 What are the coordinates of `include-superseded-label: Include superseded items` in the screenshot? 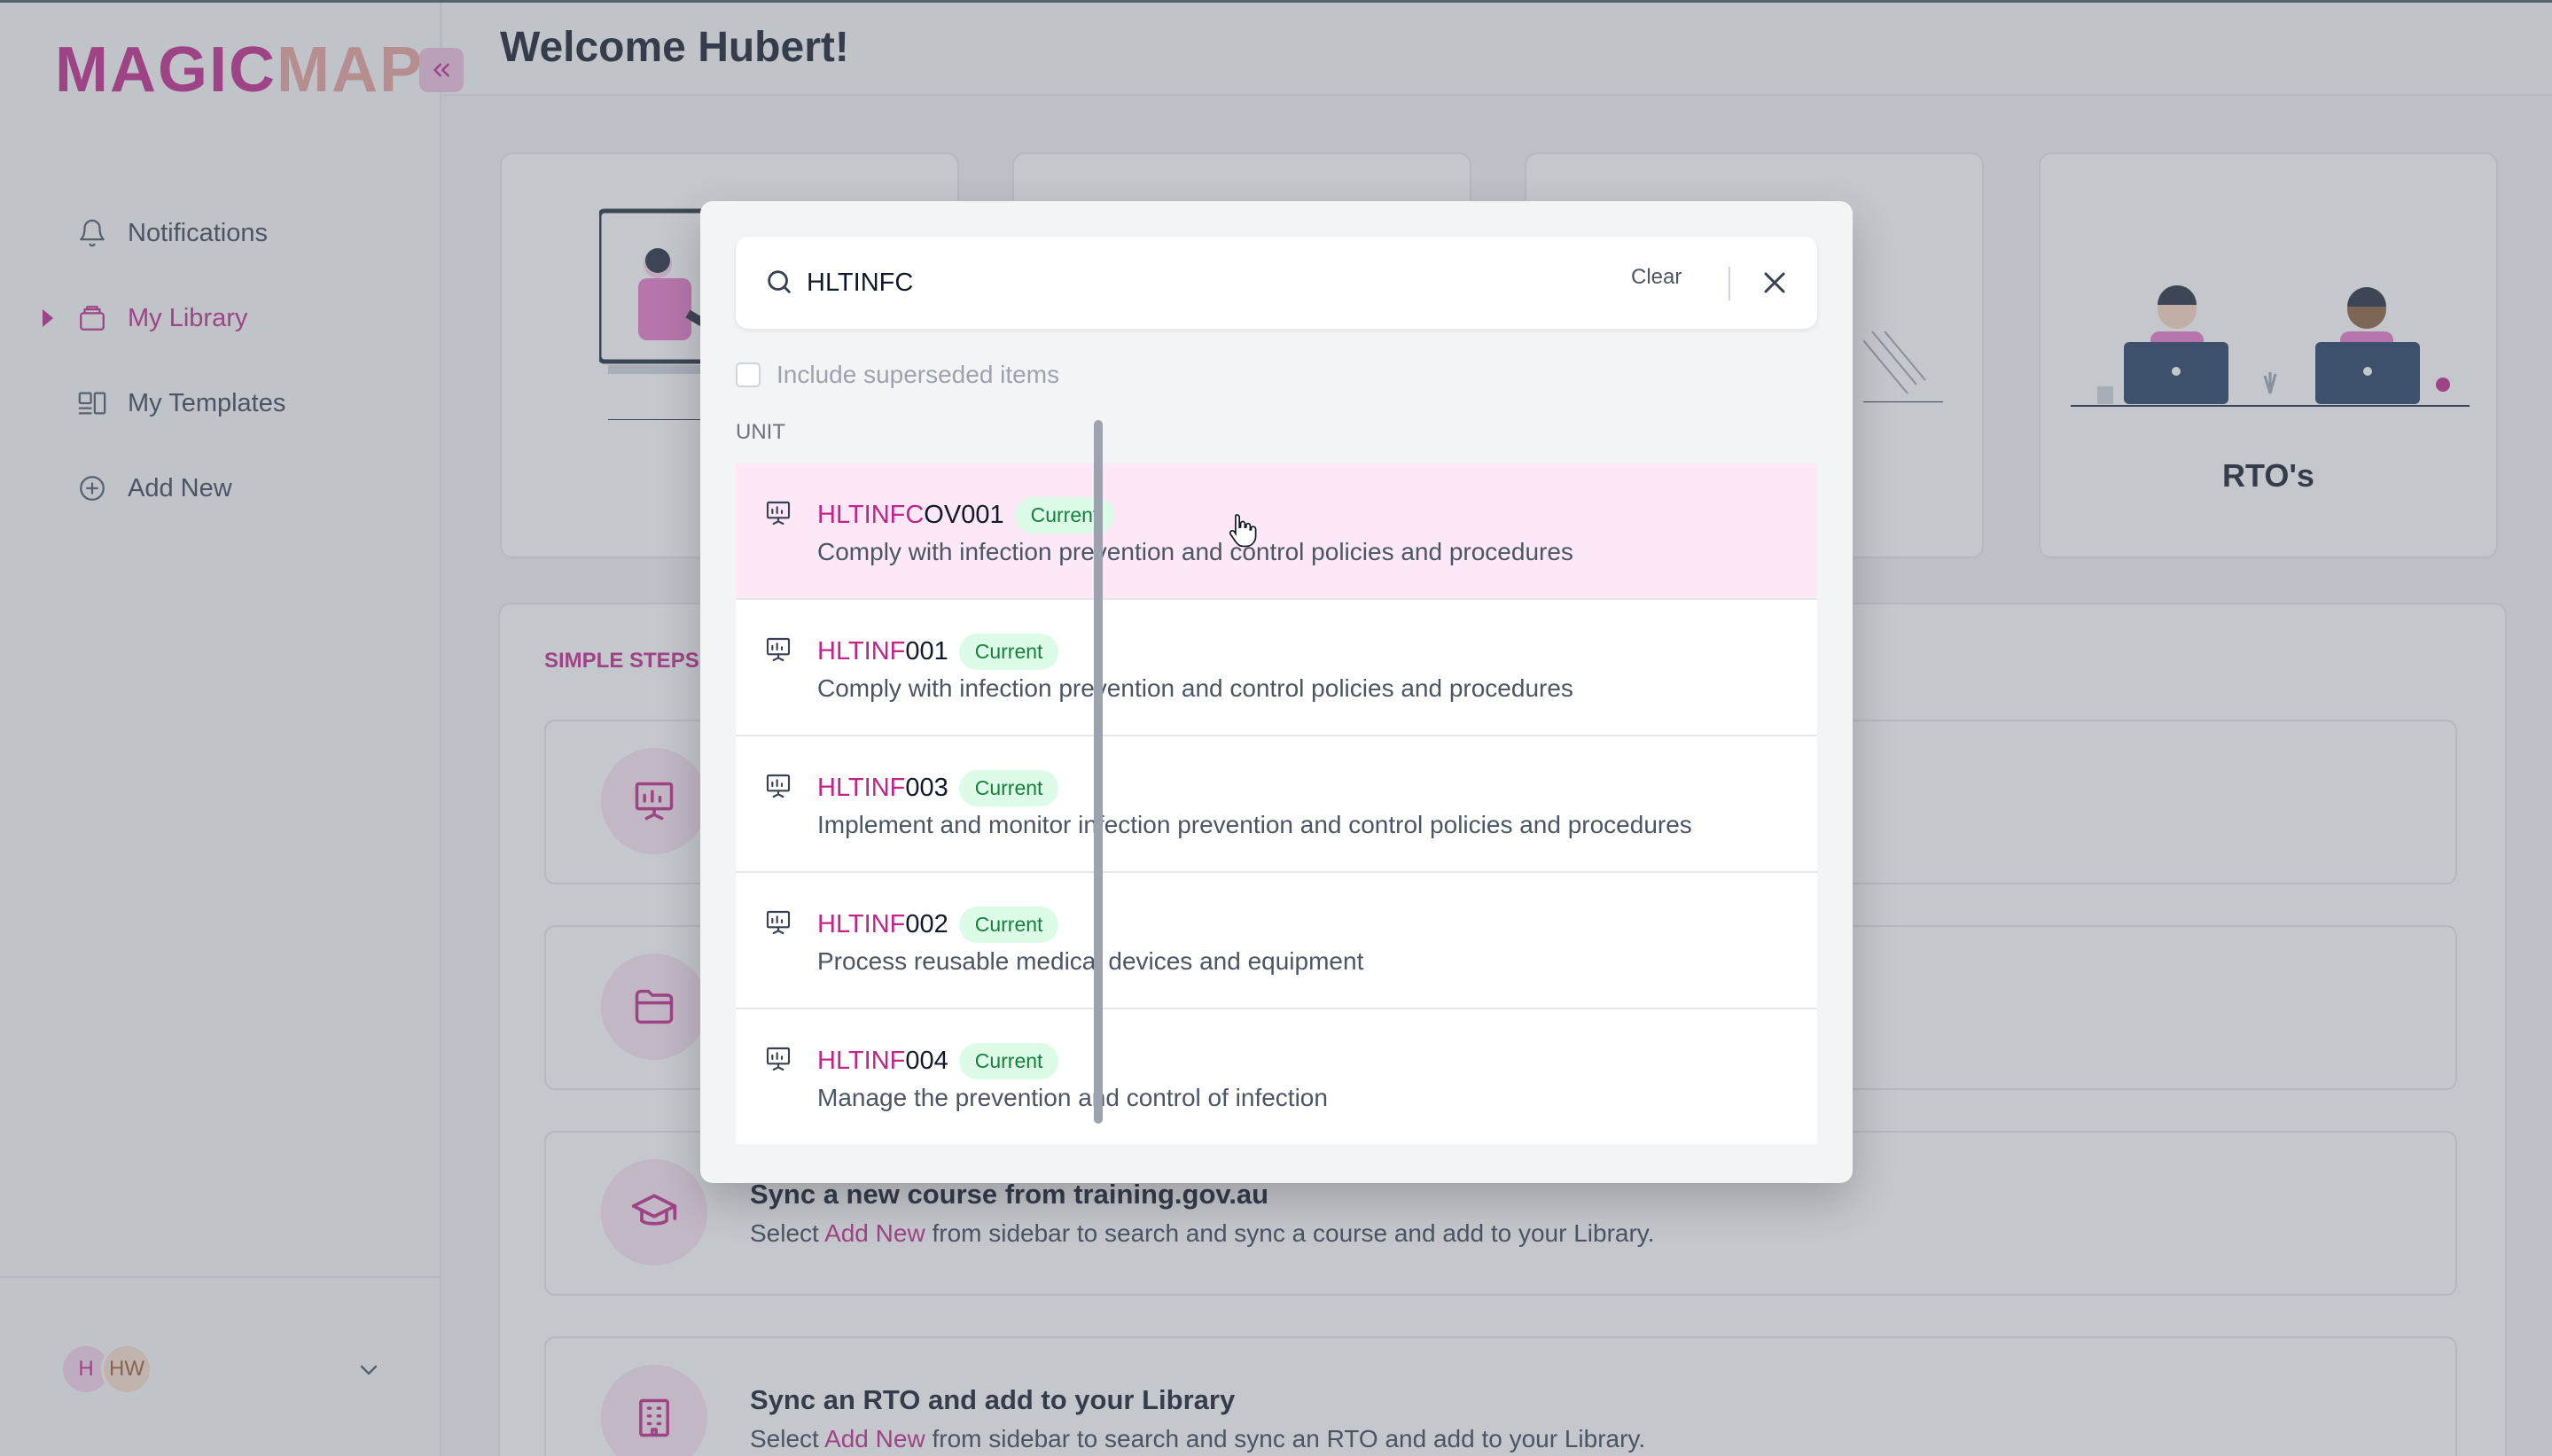 It's located at (918, 374).